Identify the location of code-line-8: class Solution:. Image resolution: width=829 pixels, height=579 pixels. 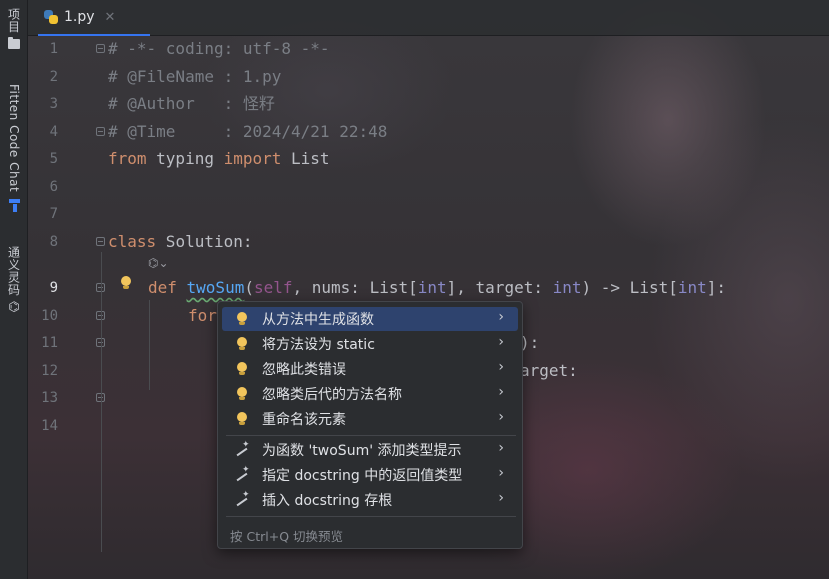
(180, 242).